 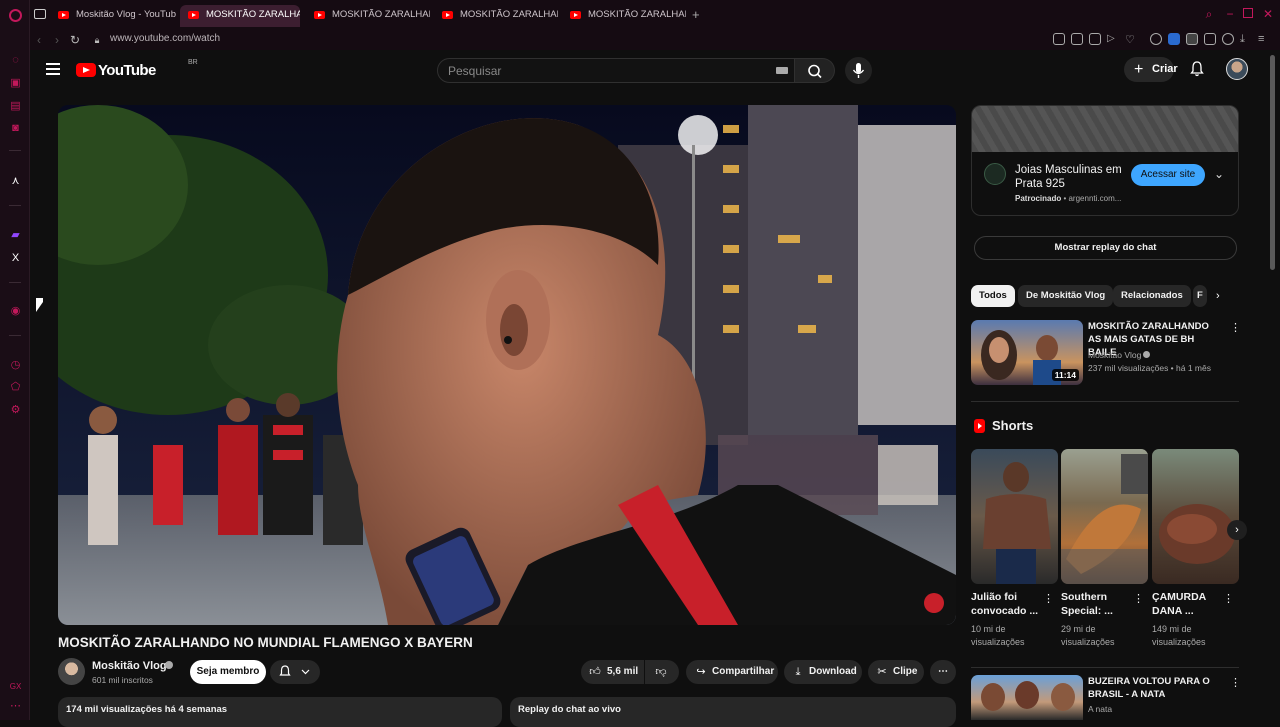 What do you see at coordinates (1156, 39) in the screenshot?
I see `extension-1-icon` at bounding box center [1156, 39].